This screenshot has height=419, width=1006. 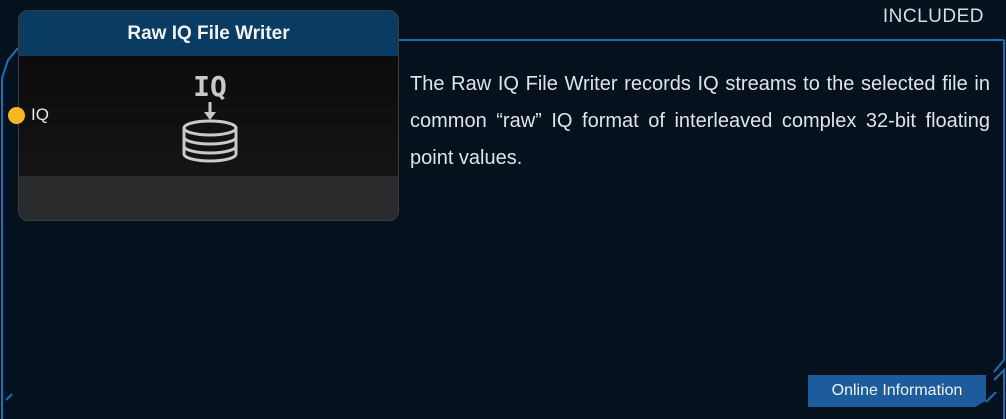 I want to click on node-header: Raw IQ File Writer, so click(x=208, y=33).